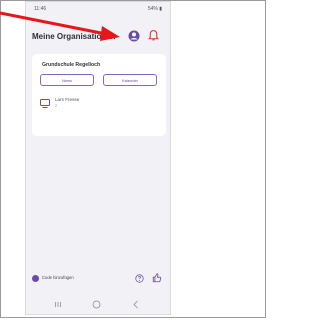 This screenshot has height=320, width=320. Describe the element at coordinates (130, 80) in the screenshot. I see `calendar-button: Kalender` at that location.